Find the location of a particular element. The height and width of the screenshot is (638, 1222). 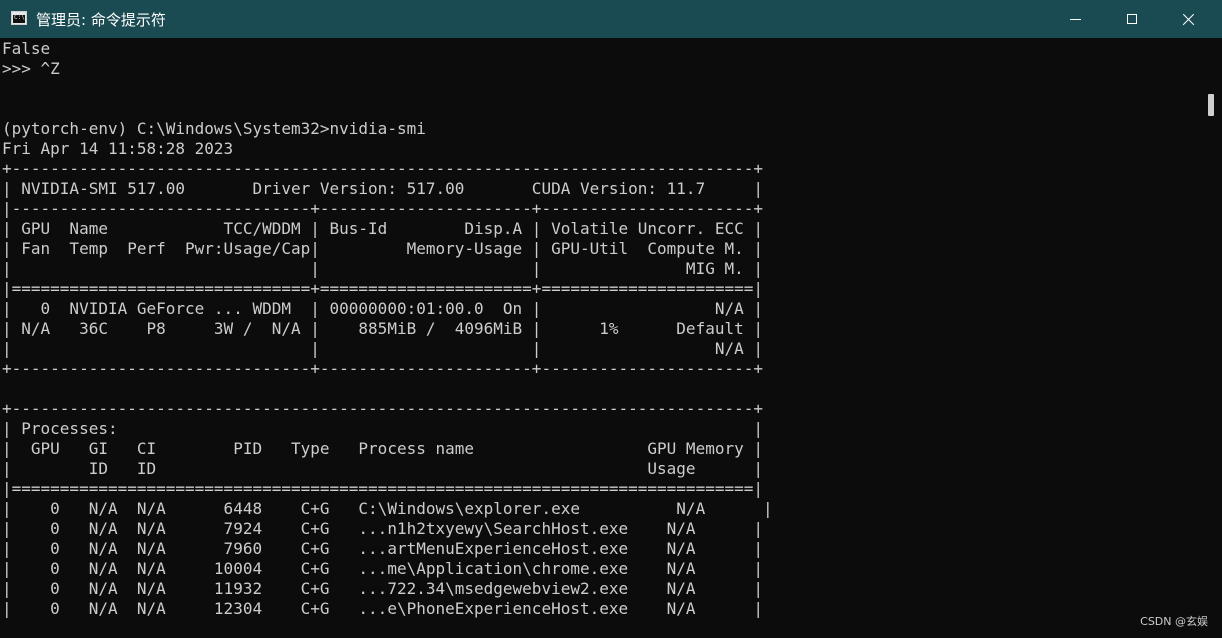

window-title: 管理员: 命令提示符 is located at coordinates (101, 20).